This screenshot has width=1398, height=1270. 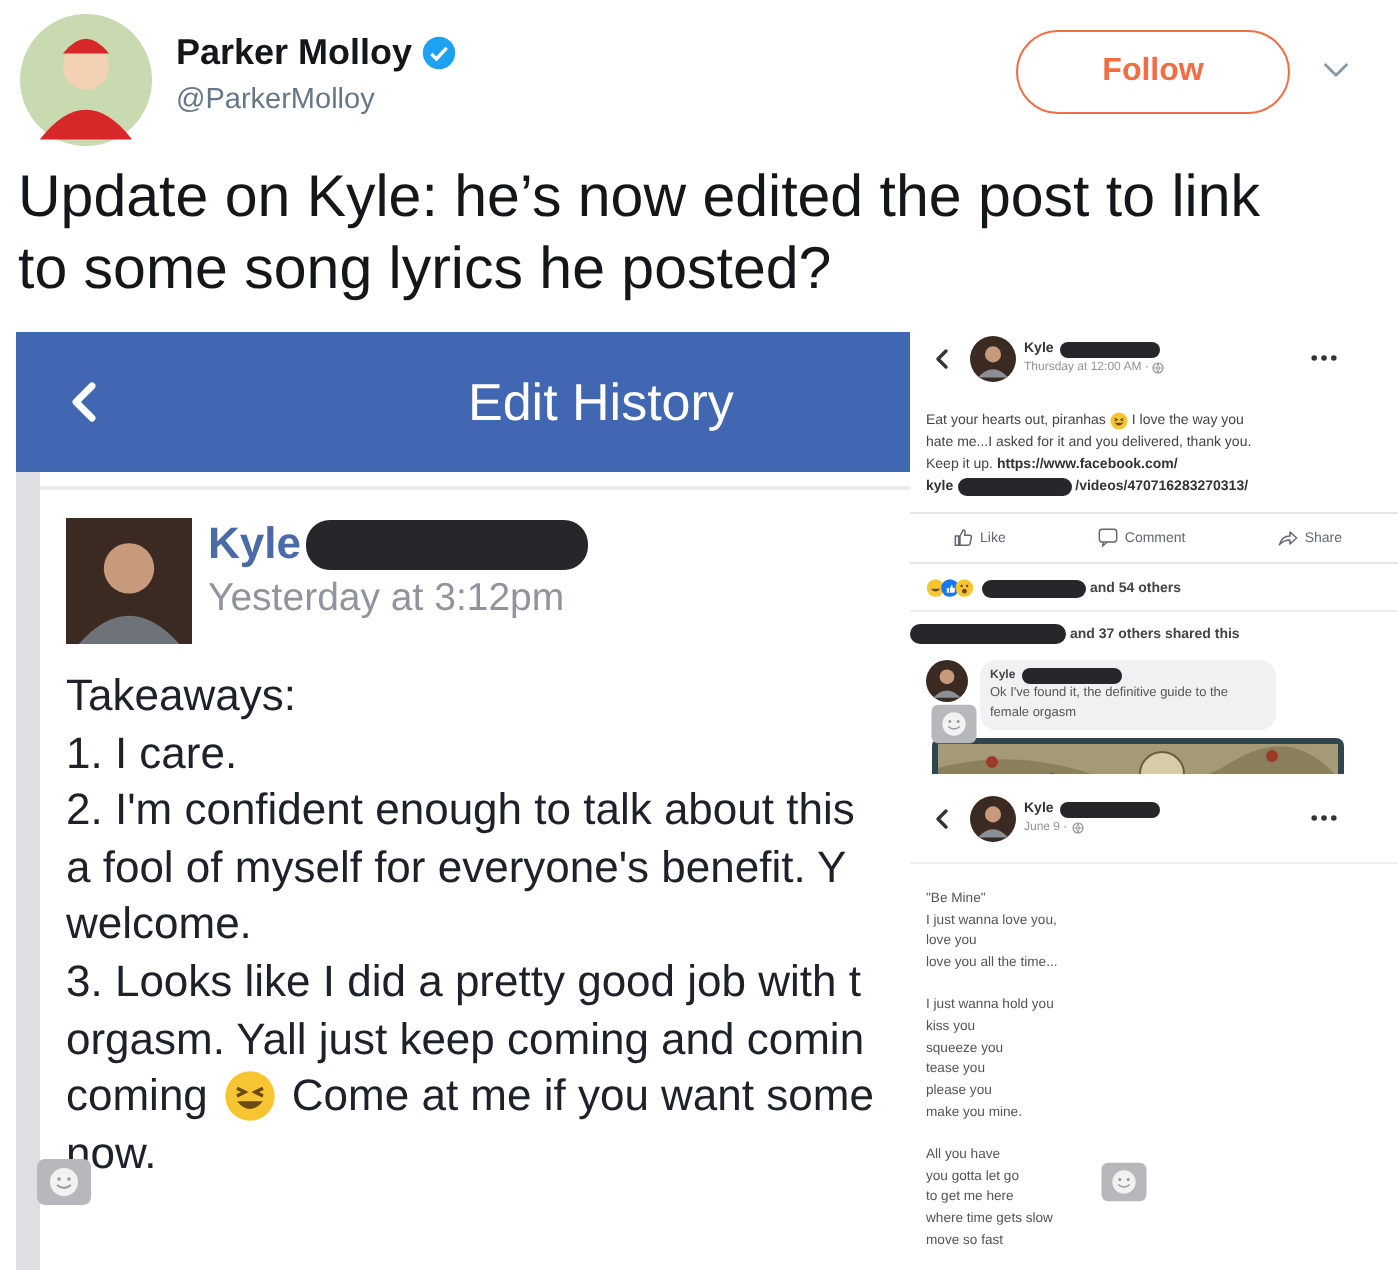 What do you see at coordinates (465, 1039) in the screenshot?
I see `post-text: orgasm. Yall just keep coming and comin` at bounding box center [465, 1039].